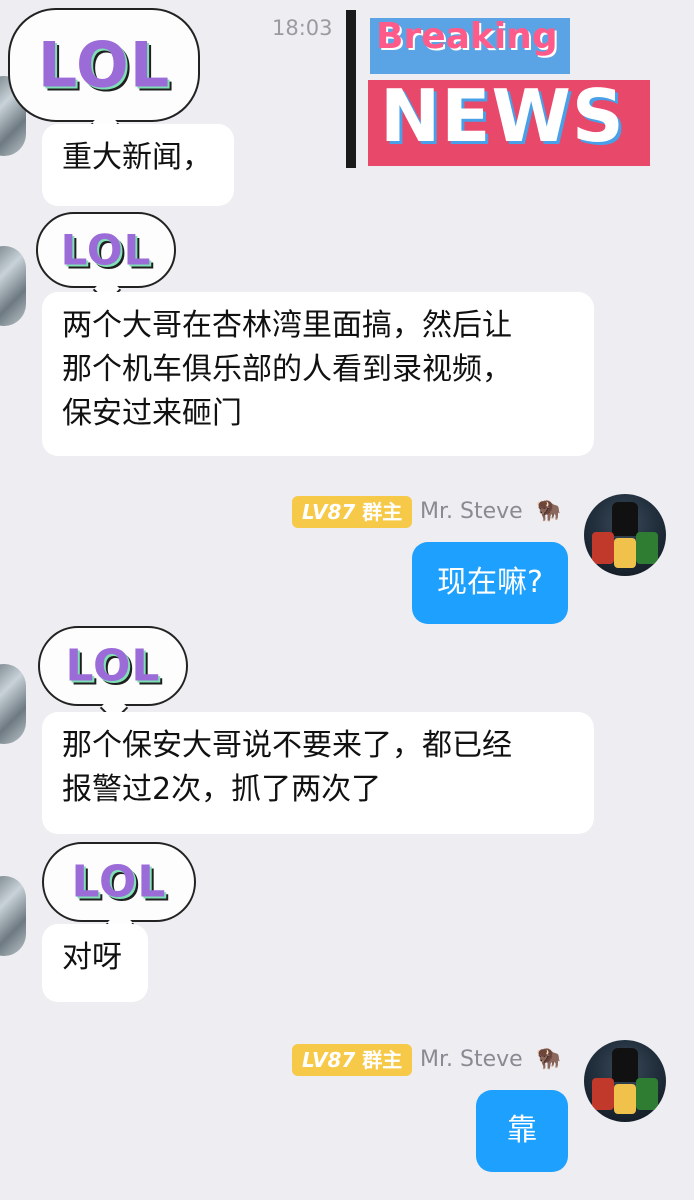 Image resolution: width=694 pixels, height=1200 pixels. Describe the element at coordinates (302, 28) in the screenshot. I see `timestamp: 18:03` at that location.